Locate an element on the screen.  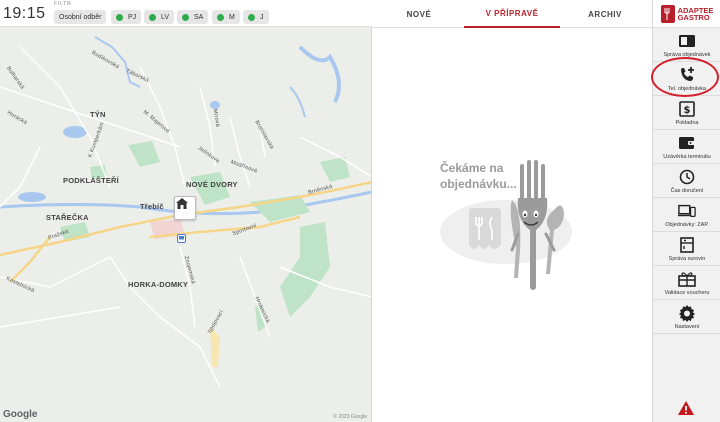
clock-icon is located at coordinates (687, 177).